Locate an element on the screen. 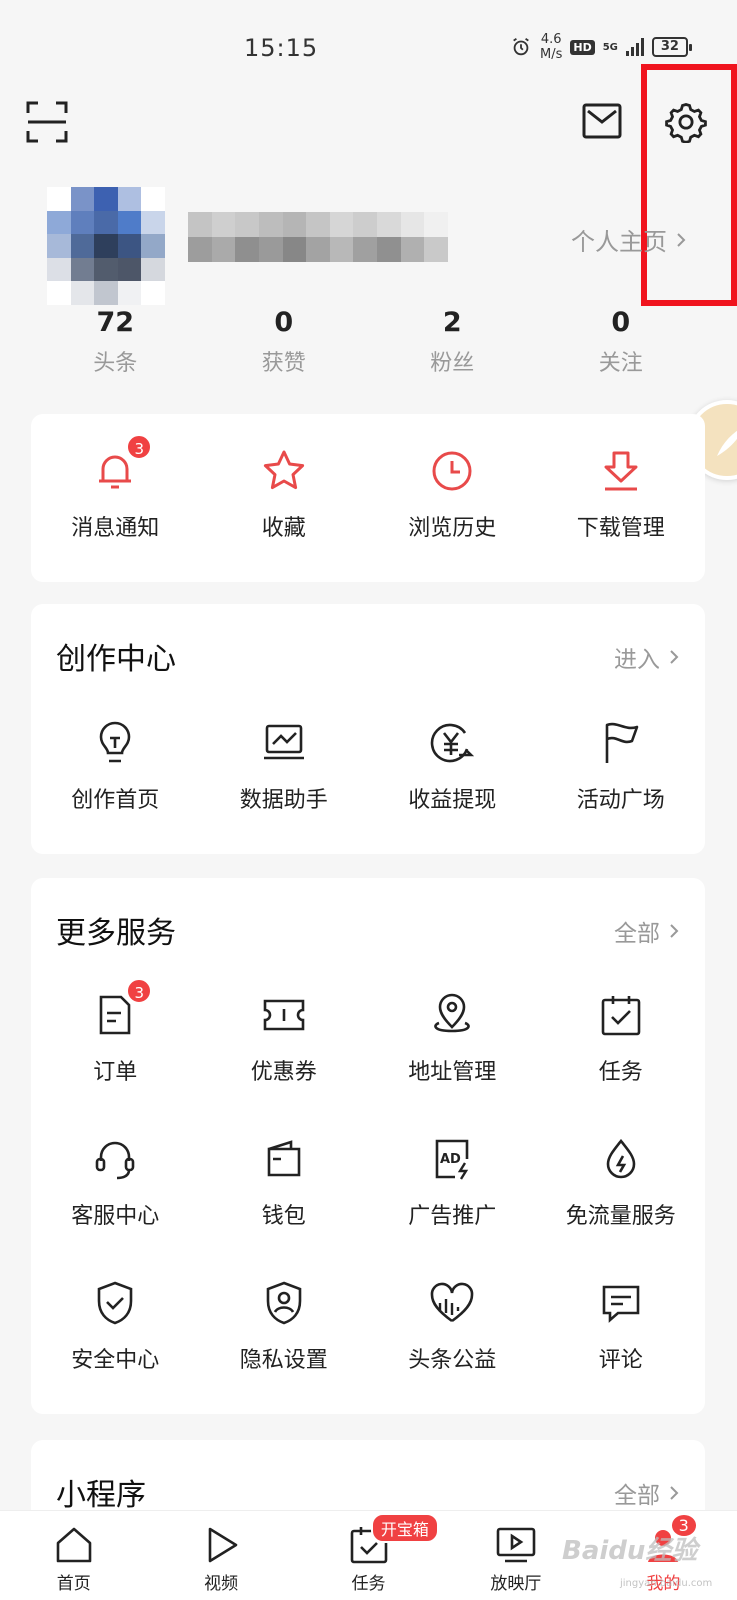 This screenshot has height=1600, width=737. mail-icon is located at coordinates (602, 123).